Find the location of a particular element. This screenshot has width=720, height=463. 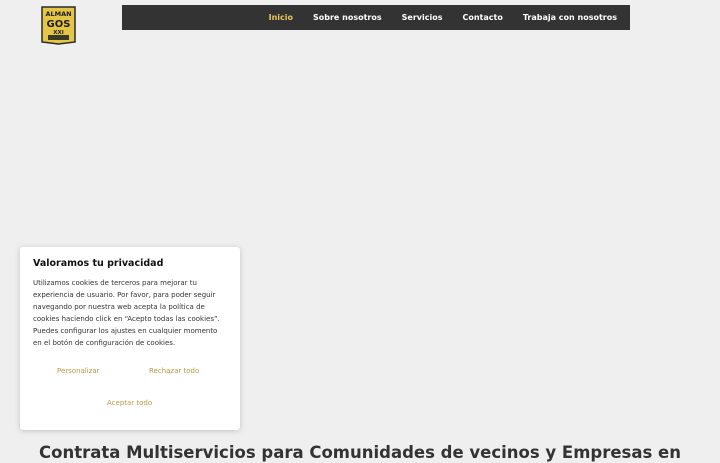

accept-all-button: Aceptar todo is located at coordinates (129, 403).